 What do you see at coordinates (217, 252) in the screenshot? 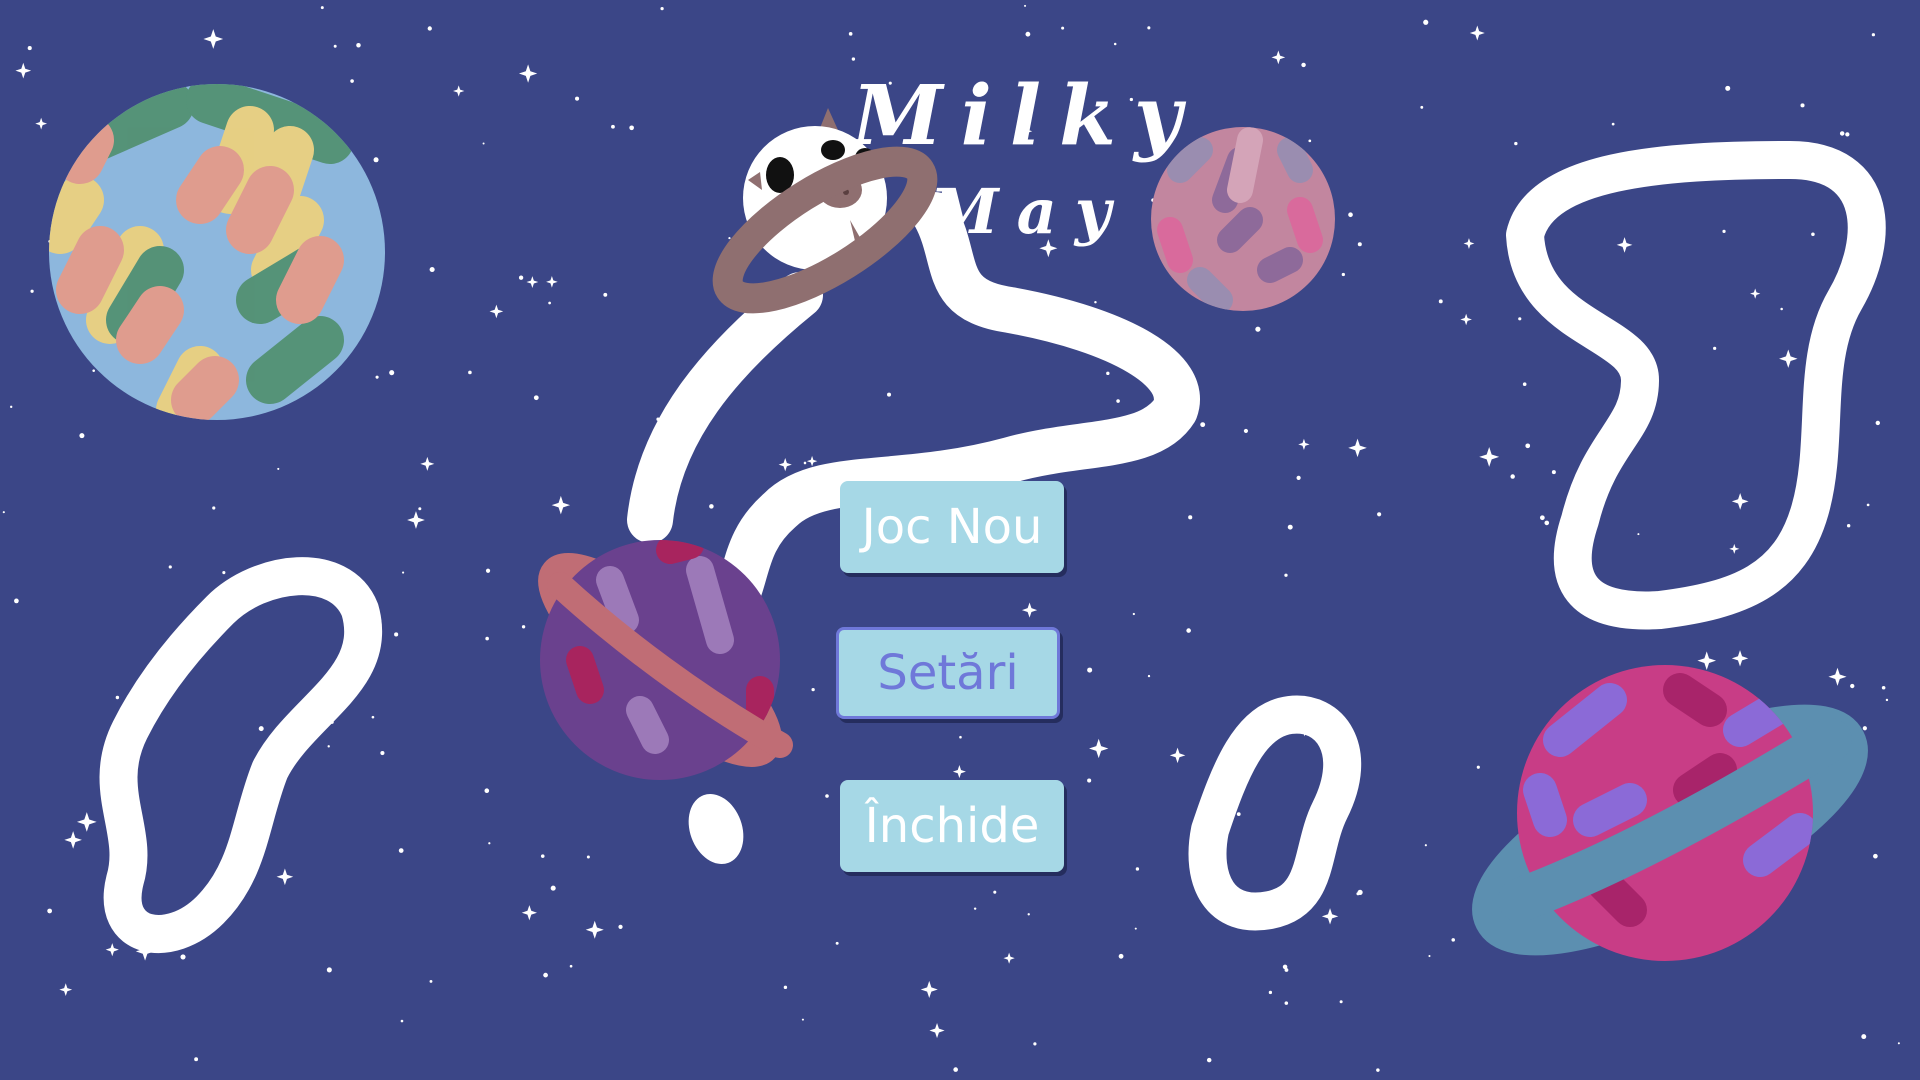
I see `earth-planet` at bounding box center [217, 252].